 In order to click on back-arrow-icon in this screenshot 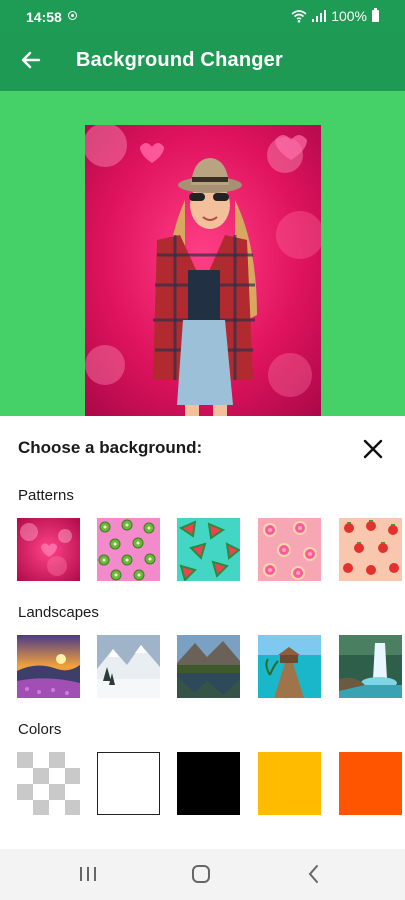, I will do `click(31, 60)`.